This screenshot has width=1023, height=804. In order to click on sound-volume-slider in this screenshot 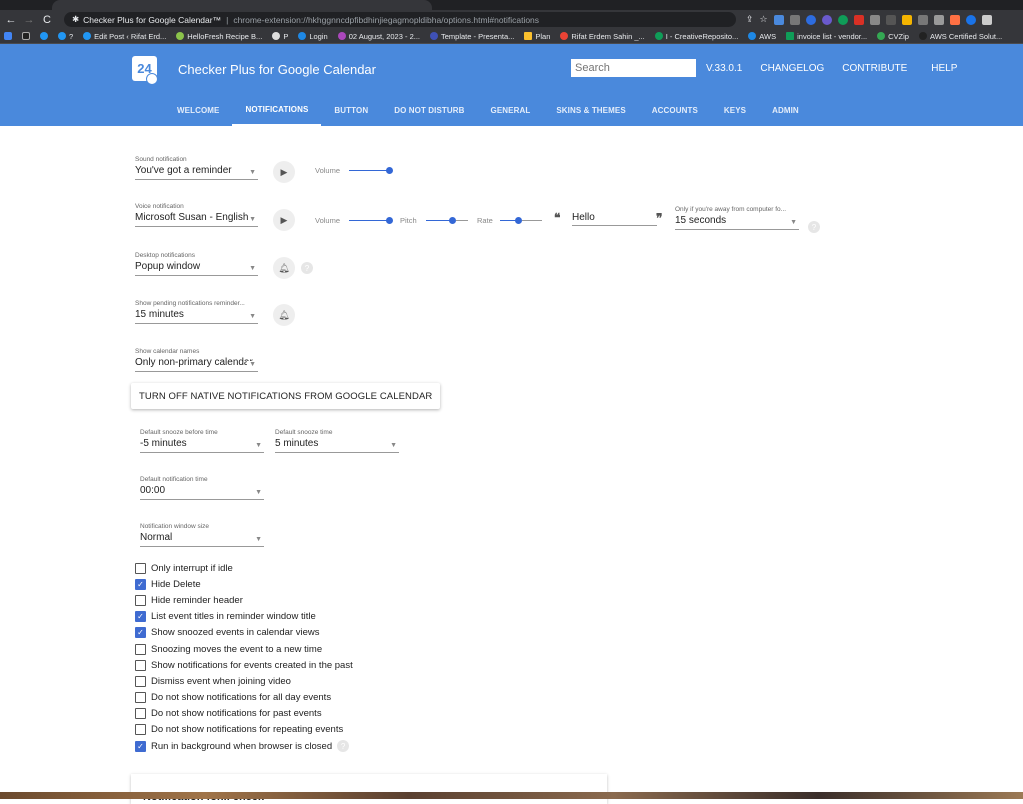, I will do `click(370, 170)`.